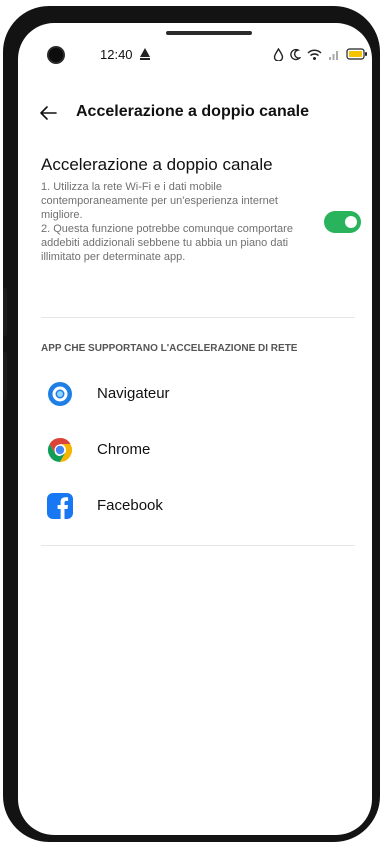  Describe the element at coordinates (157, 164) in the screenshot. I see `setting-title: Accelerazione a doppio canale` at that location.